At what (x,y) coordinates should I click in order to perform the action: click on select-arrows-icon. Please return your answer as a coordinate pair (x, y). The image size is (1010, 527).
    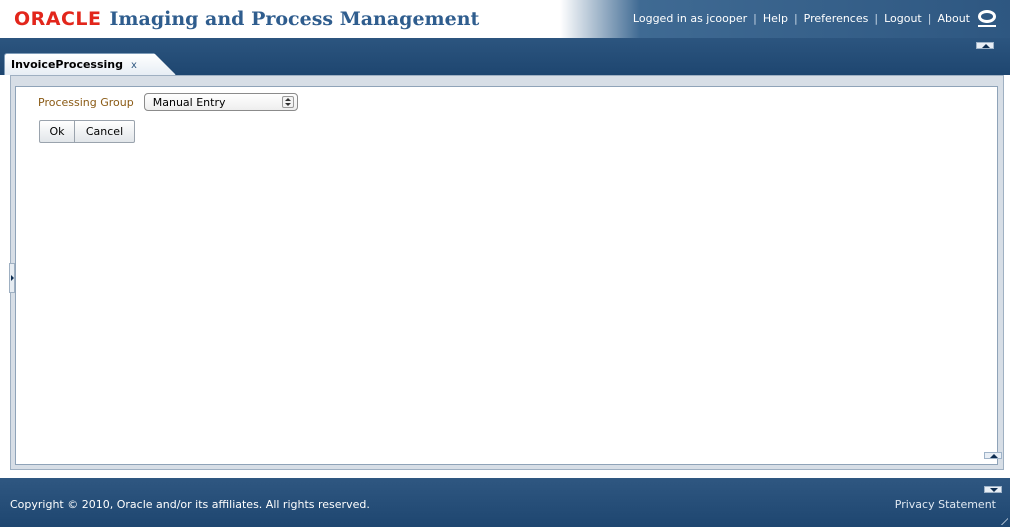
    Looking at the image, I should click on (287, 102).